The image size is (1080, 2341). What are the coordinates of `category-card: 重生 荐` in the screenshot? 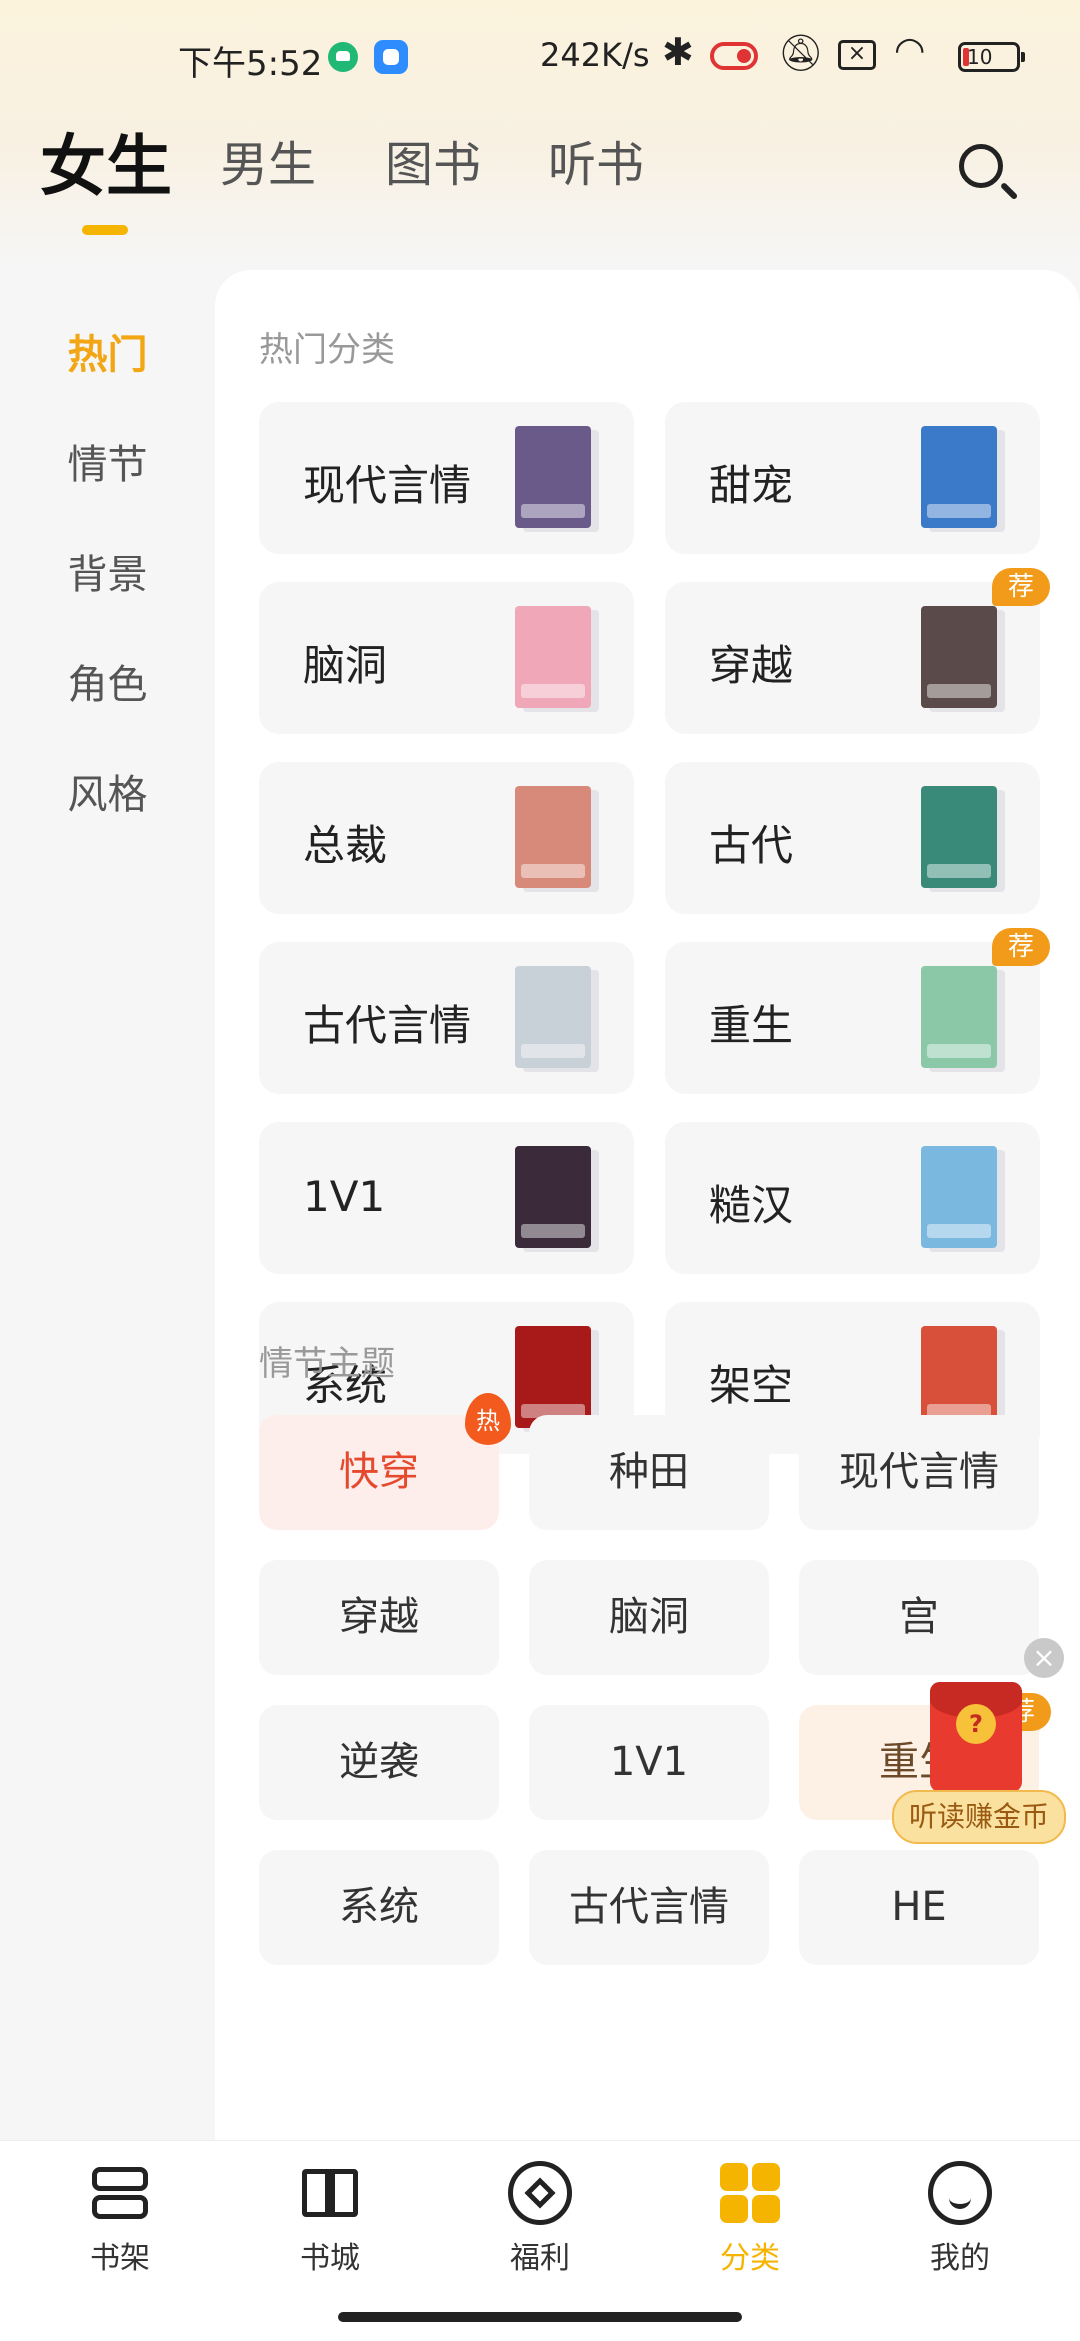 It's located at (857, 1011).